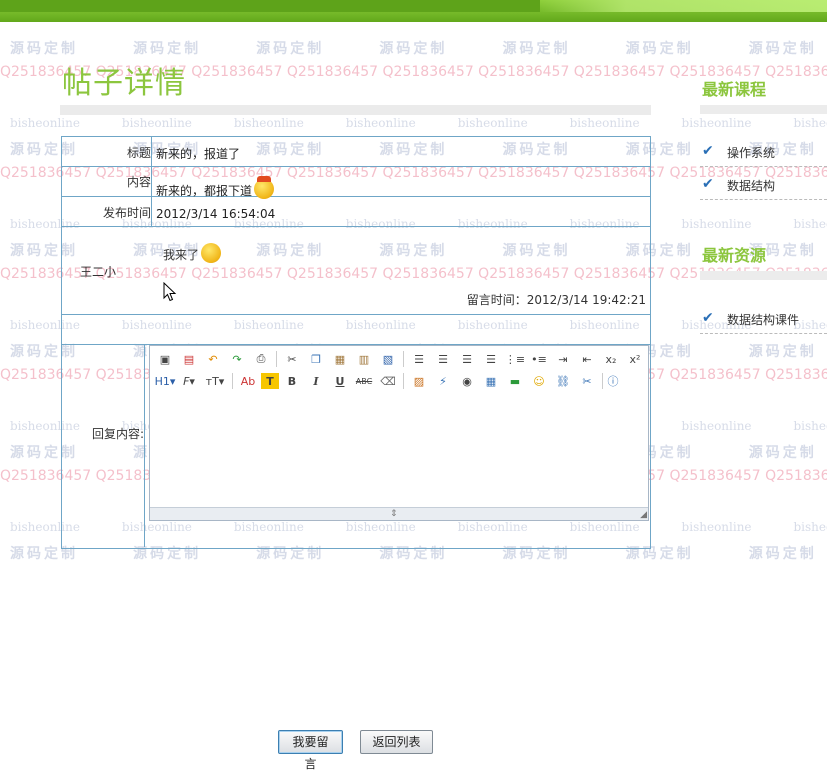 The width and height of the screenshot is (827, 775). Describe the element at coordinates (419, 359) in the screenshot. I see `align-left-icon: ☰` at that location.